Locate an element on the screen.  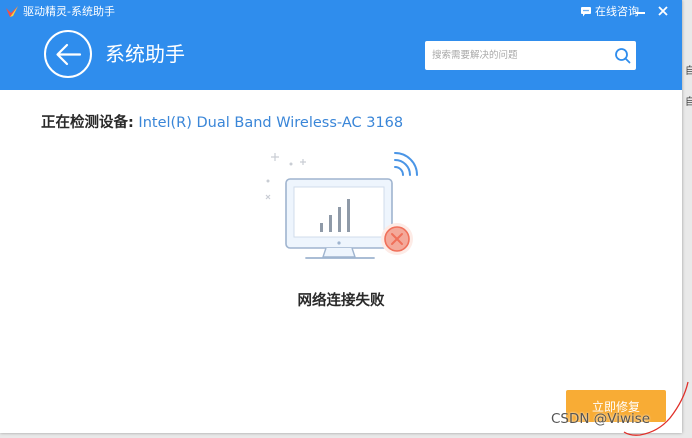
csdn-watermark: CSDN @Viwise is located at coordinates (601, 419).